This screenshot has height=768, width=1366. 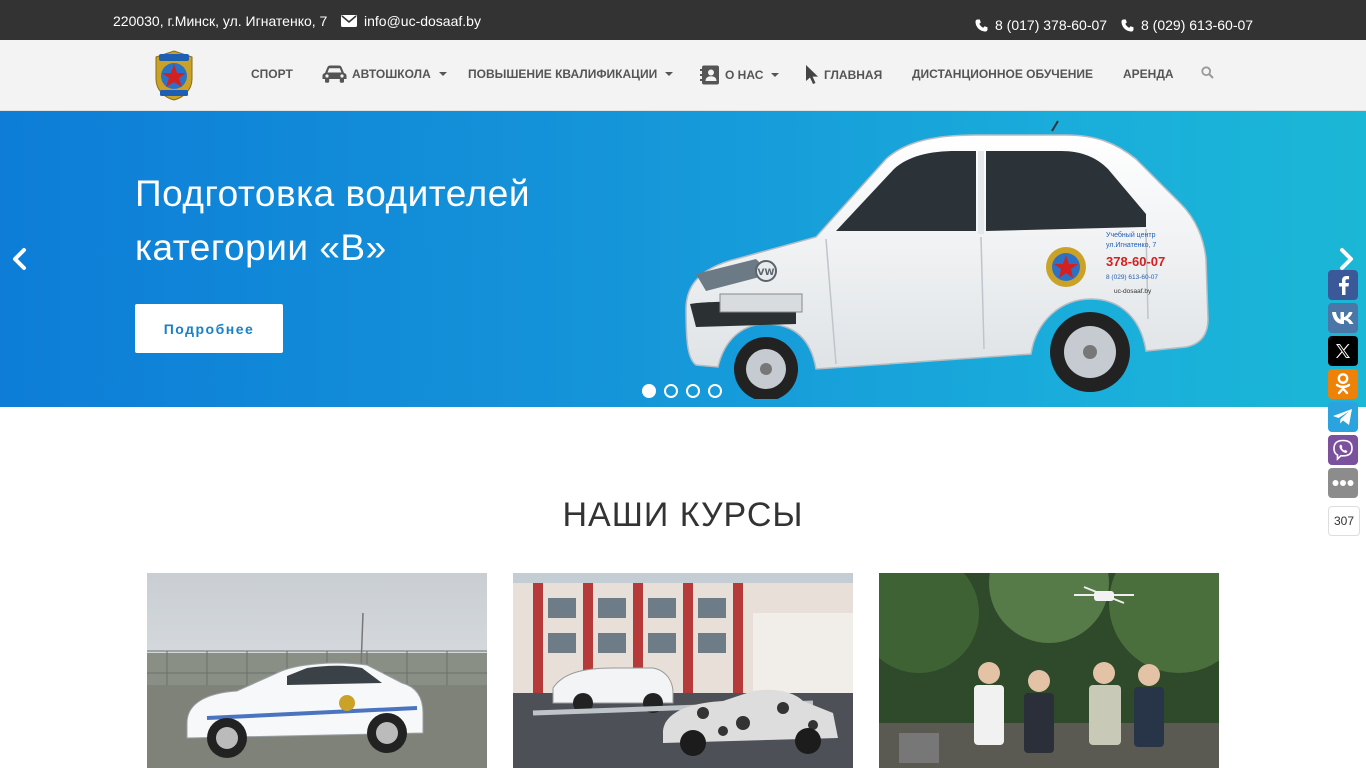 I want to click on nav-sport: СПОРТ, so click(x=272, y=74).